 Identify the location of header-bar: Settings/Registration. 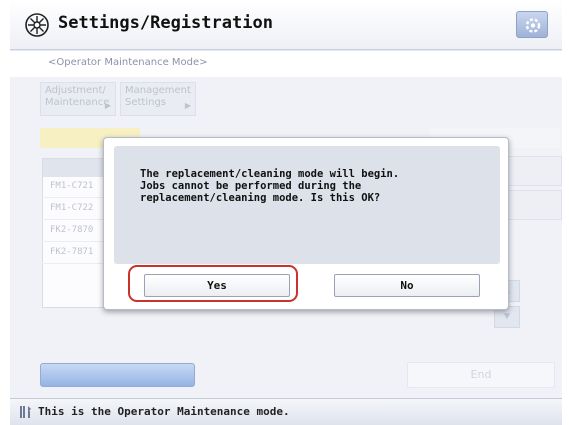
(286, 25).